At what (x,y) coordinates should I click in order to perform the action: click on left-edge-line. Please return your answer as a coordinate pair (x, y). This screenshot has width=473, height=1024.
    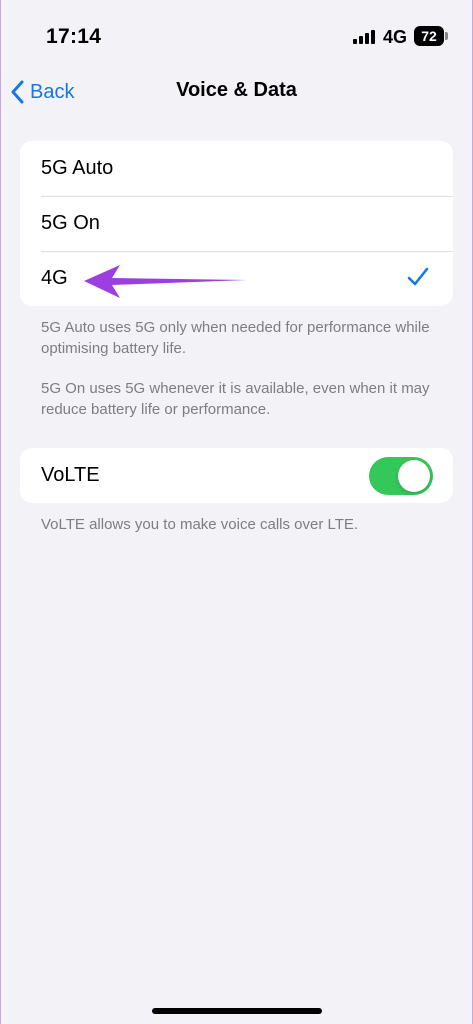
    Looking at the image, I should click on (0, 512).